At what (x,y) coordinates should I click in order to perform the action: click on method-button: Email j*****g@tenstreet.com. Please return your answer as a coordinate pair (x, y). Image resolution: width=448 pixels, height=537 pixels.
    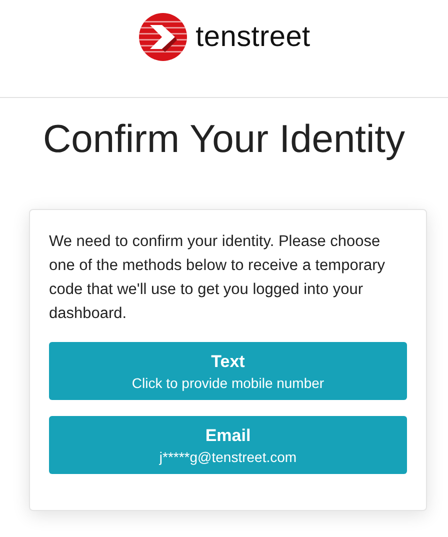
    Looking at the image, I should click on (228, 445).